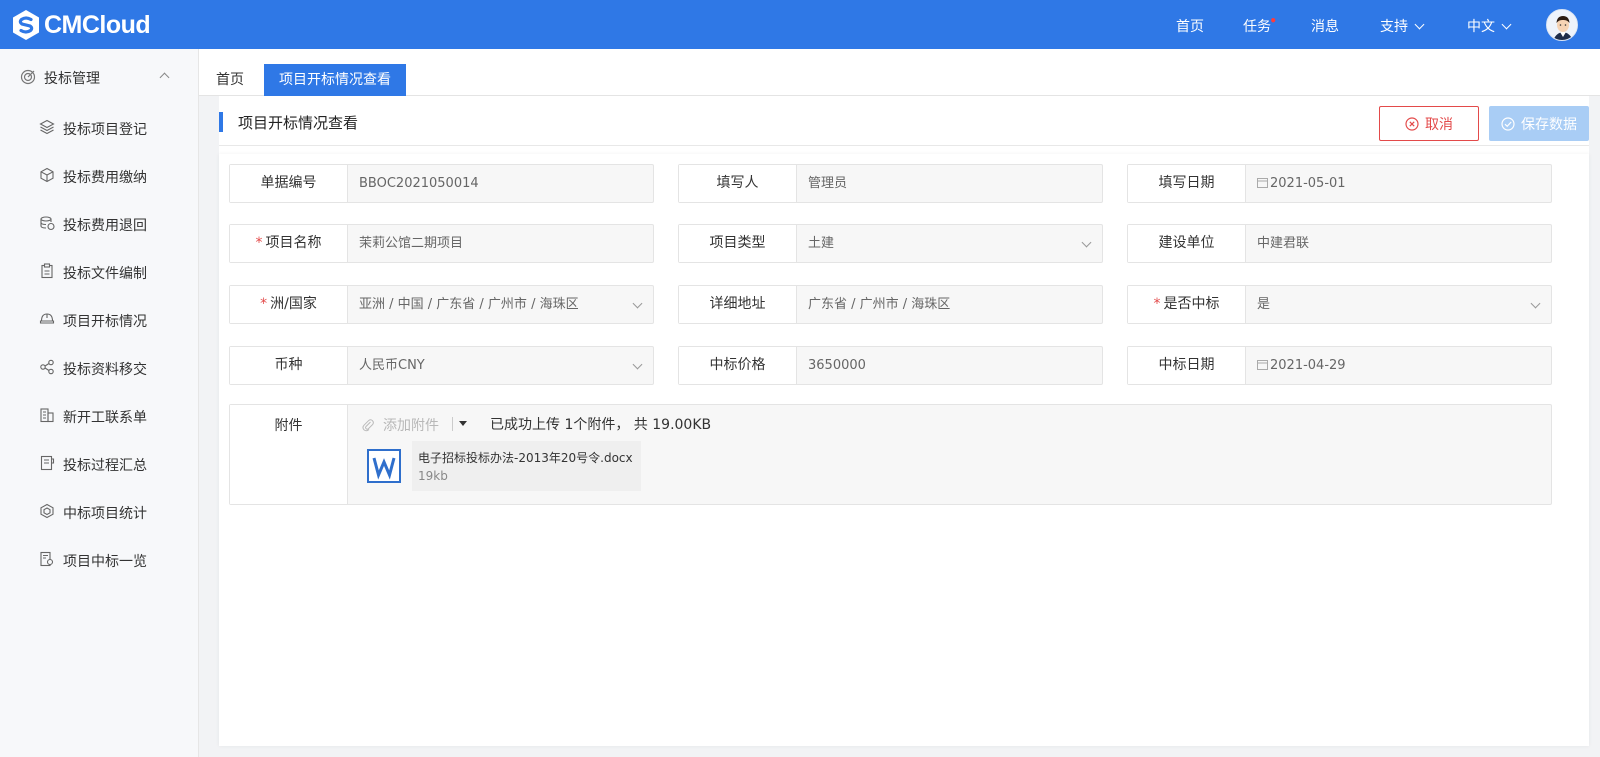 The image size is (1600, 757). What do you see at coordinates (899, 72) in the screenshot?
I see `page-tabs: 首页 项目开标情况查看` at bounding box center [899, 72].